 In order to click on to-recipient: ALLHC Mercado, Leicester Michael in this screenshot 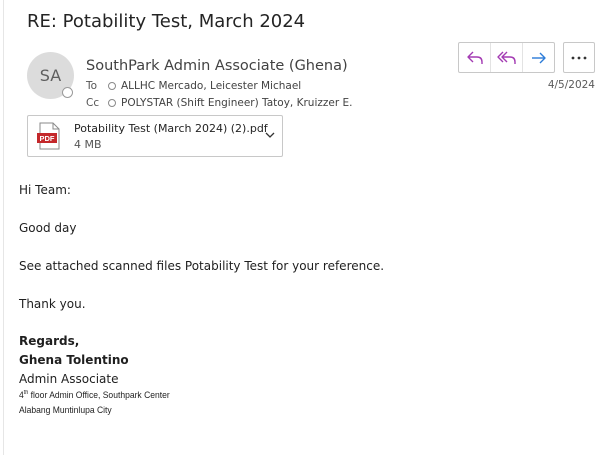, I will do `click(211, 86)`.